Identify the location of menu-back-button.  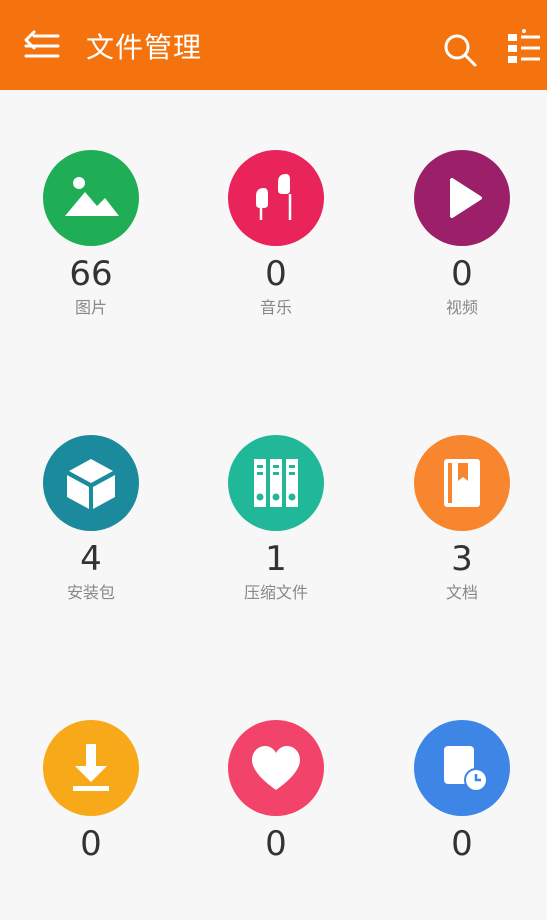
(42, 47).